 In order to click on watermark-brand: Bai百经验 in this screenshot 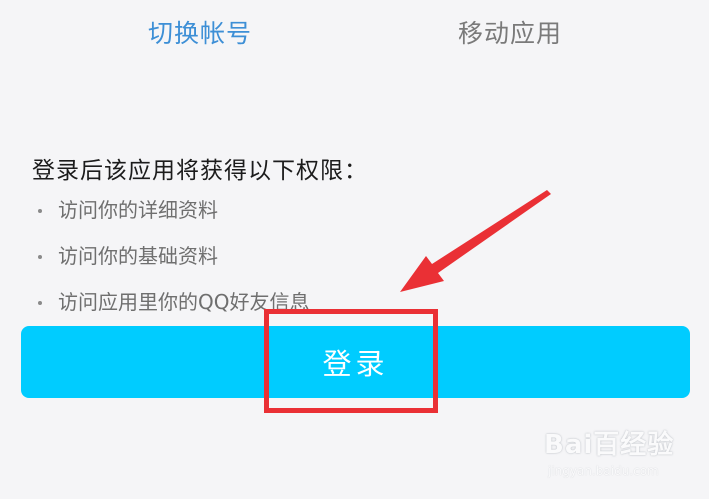, I will do `click(609, 445)`.